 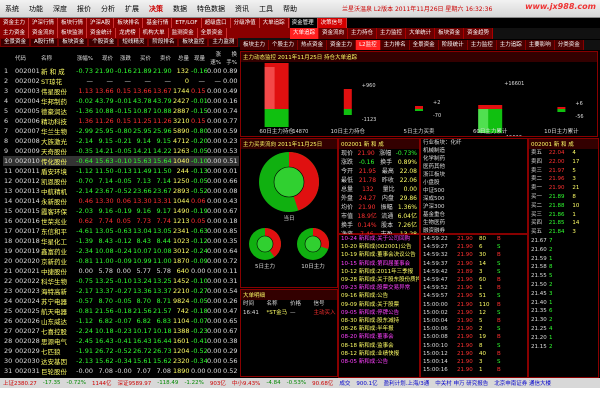 I want to click on deal-row: 16:41 *ST金马 — 主动买入, so click(x=289, y=313).